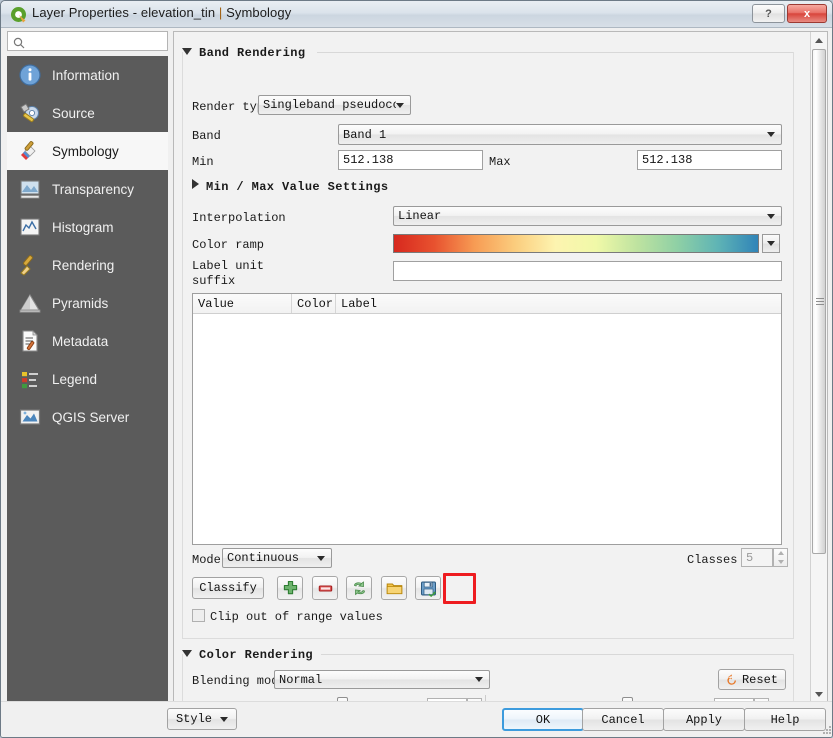 The height and width of the screenshot is (738, 833). Describe the element at coordinates (30, 303) in the screenshot. I see `pyramids-icon` at that location.